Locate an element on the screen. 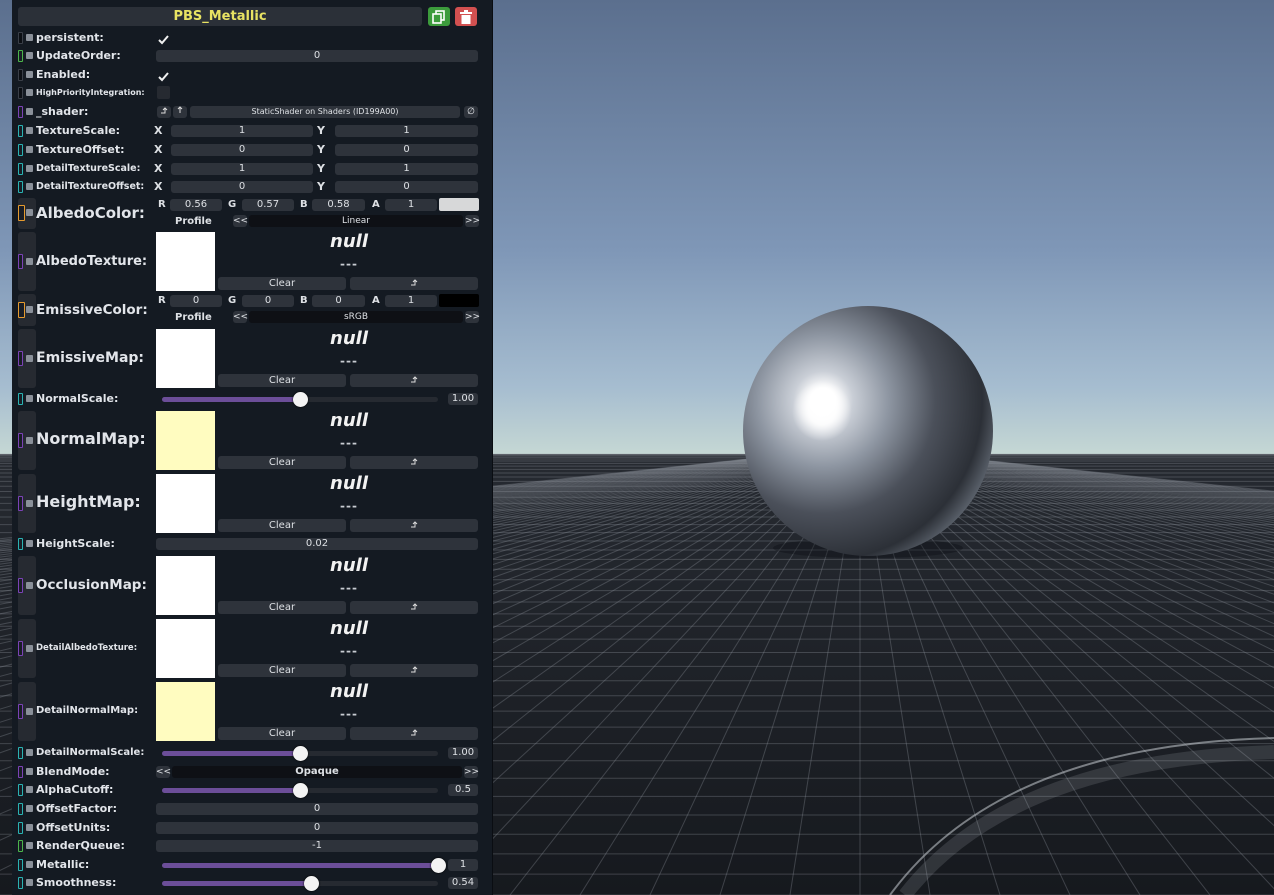  albedo-profile-next: >> is located at coordinates (472, 221).